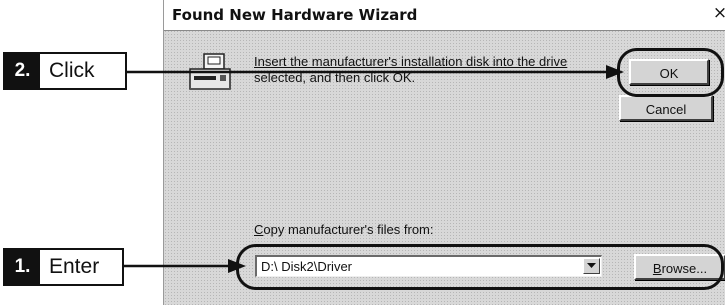 The width and height of the screenshot is (725, 305). I want to click on step-2-text: Click, so click(72, 70).